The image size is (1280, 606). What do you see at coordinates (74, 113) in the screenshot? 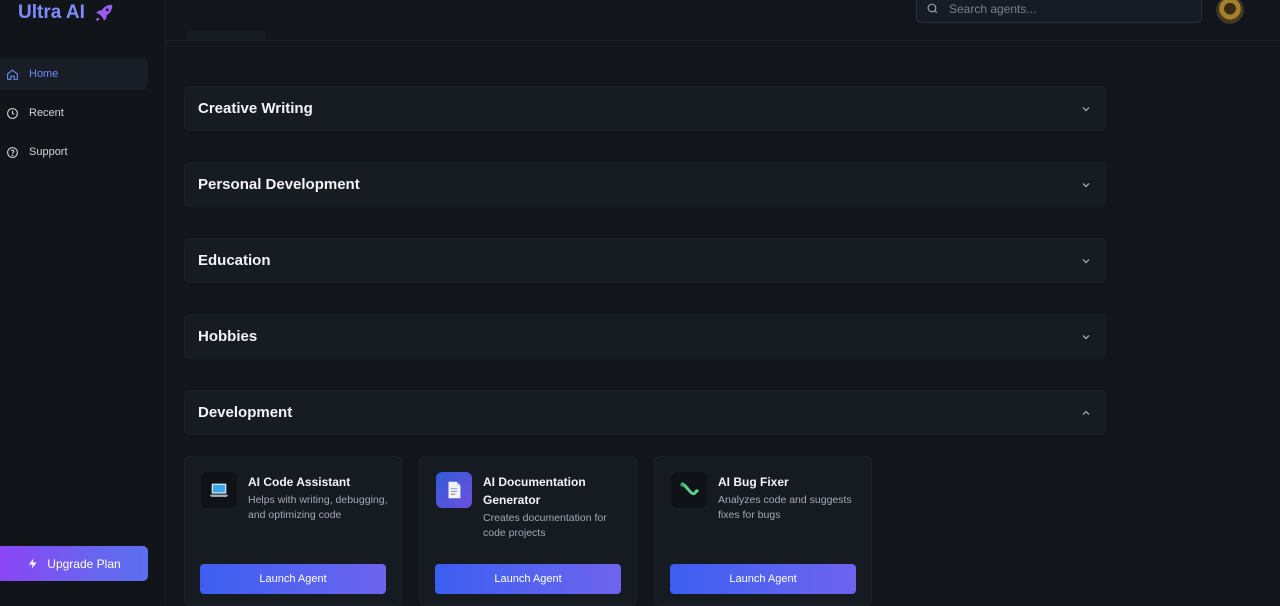
I see `sidebar-item-recent: Recent` at bounding box center [74, 113].